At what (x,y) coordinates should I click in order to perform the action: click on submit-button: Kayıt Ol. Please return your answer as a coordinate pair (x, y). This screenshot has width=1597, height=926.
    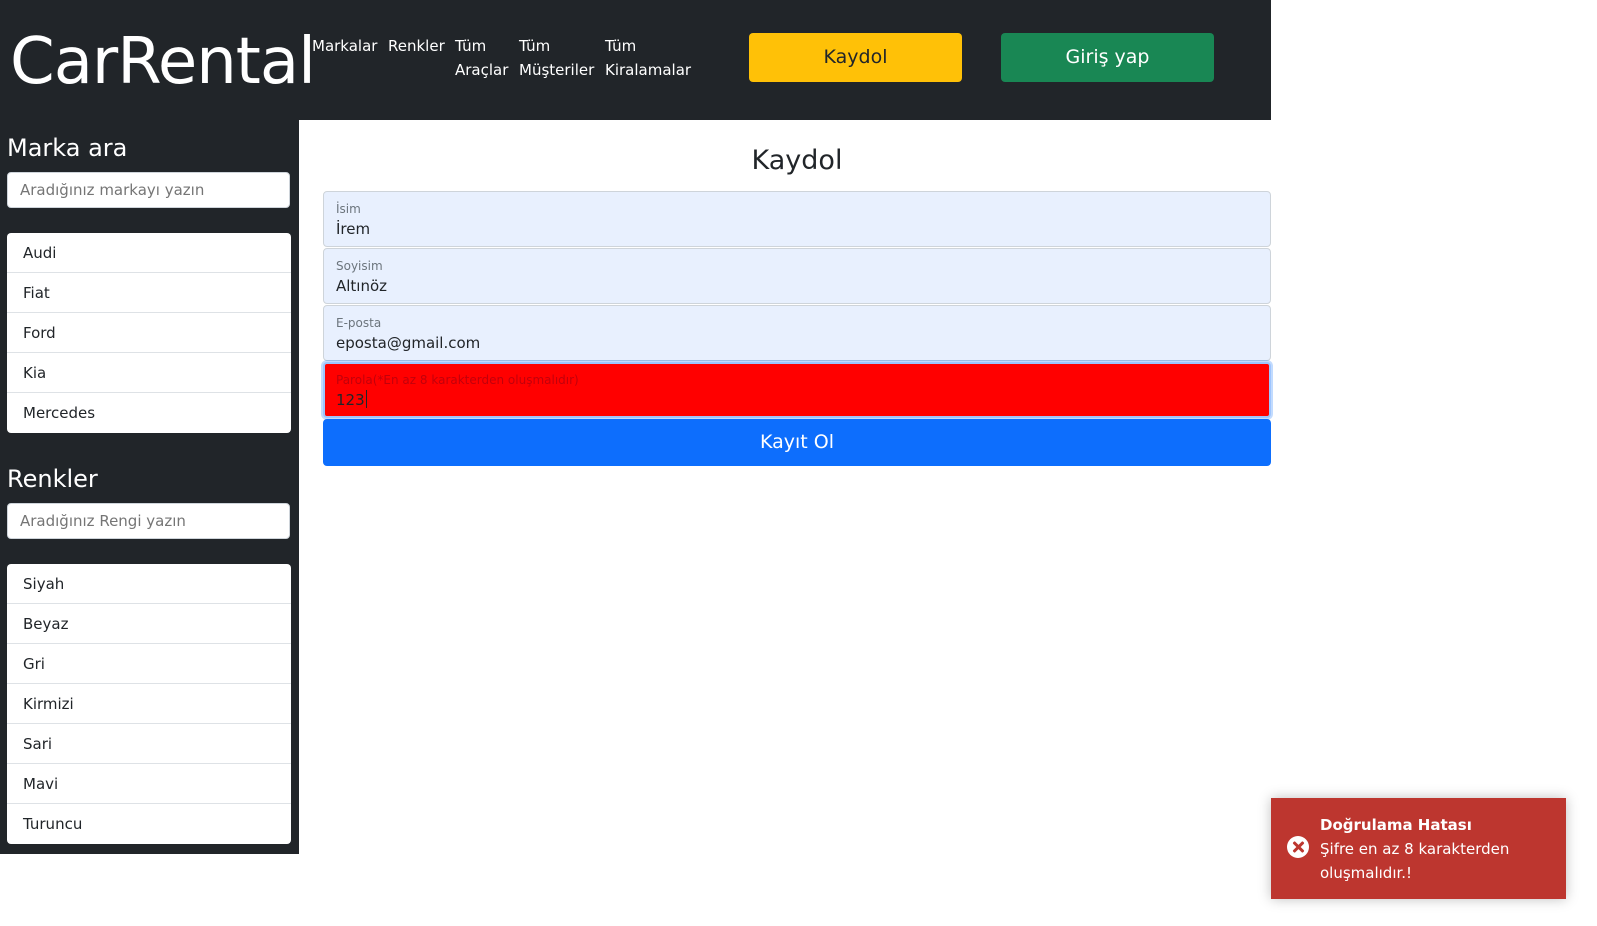
    Looking at the image, I should click on (797, 442).